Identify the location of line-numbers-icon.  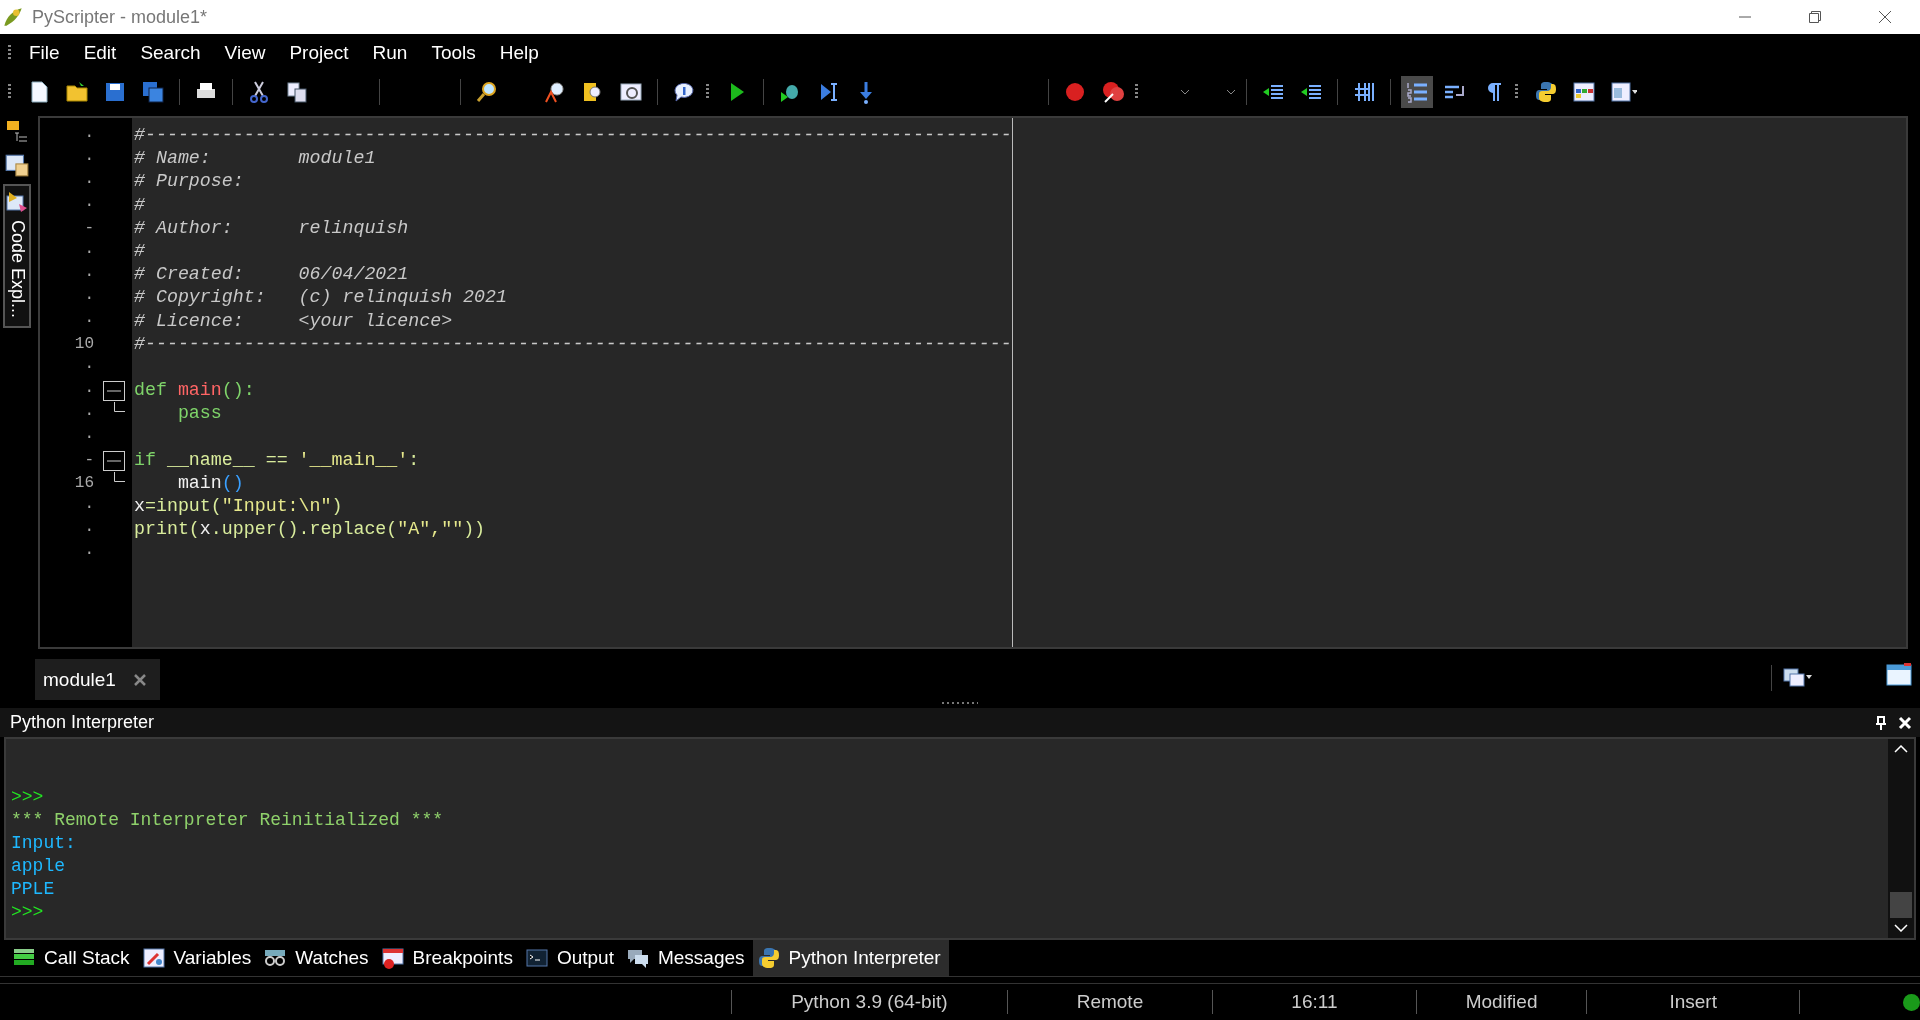
(1417, 92).